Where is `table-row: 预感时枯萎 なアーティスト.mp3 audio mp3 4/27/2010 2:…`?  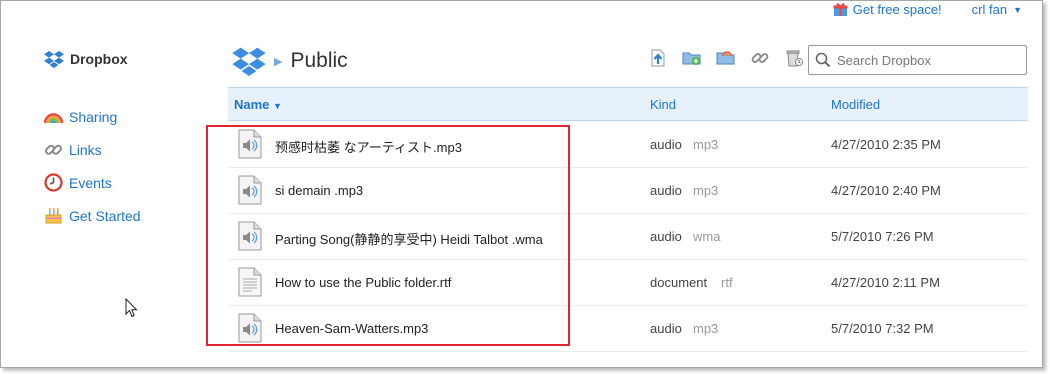
table-row: 预感时枯萎 なアーティスト.mp3 audio mp3 4/27/2010 2:… is located at coordinates (628, 145).